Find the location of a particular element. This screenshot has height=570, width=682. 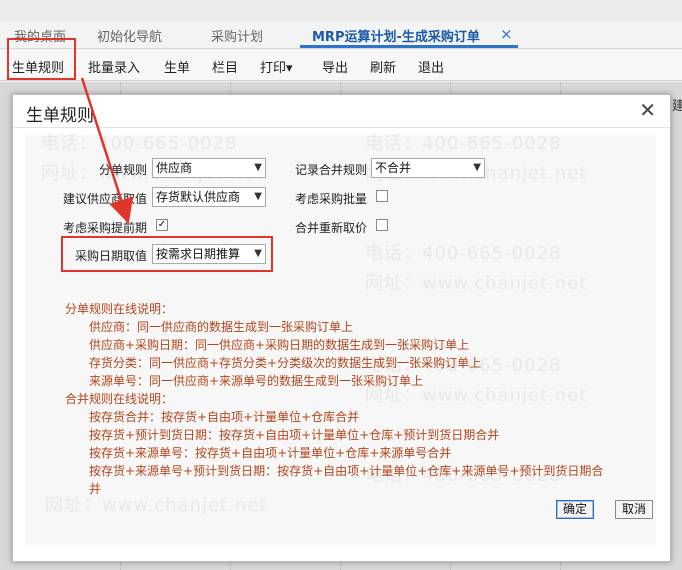

help-line: 按存货+预计到货日期：按存货+自由项+计量单位+仓库+预计到货日期合并 is located at coordinates (294, 435).